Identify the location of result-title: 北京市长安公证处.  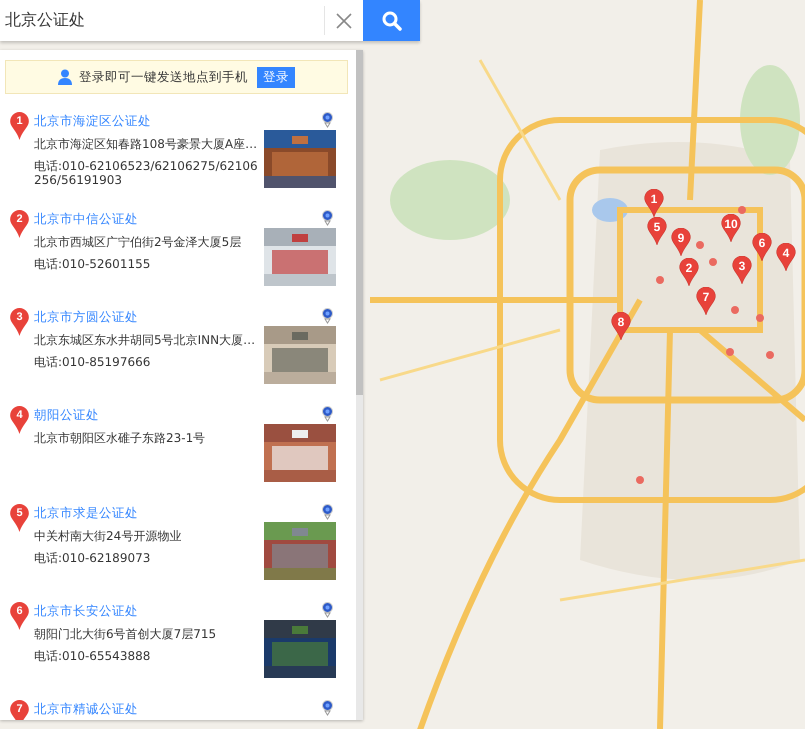
(147, 611).